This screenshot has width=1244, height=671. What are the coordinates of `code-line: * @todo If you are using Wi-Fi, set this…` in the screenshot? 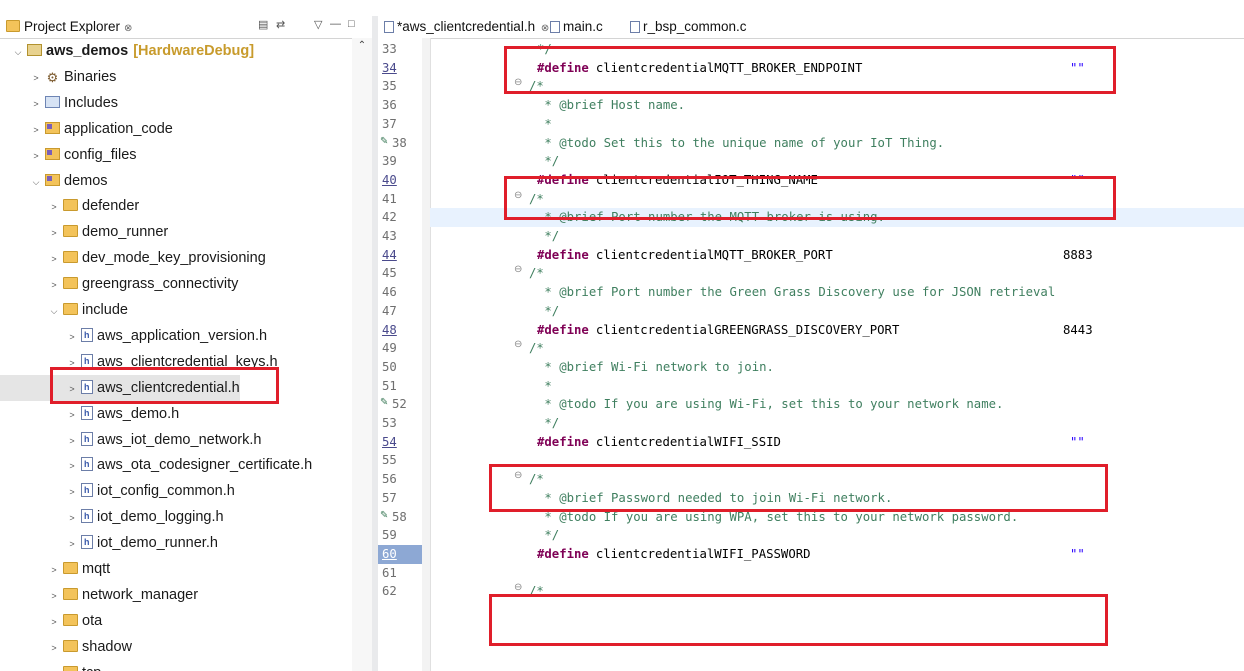 It's located at (837, 404).